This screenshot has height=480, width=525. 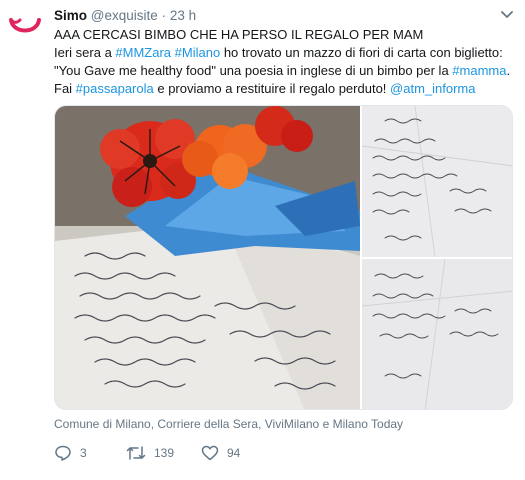 I want to click on retweet-button: 139, so click(x=150, y=453).